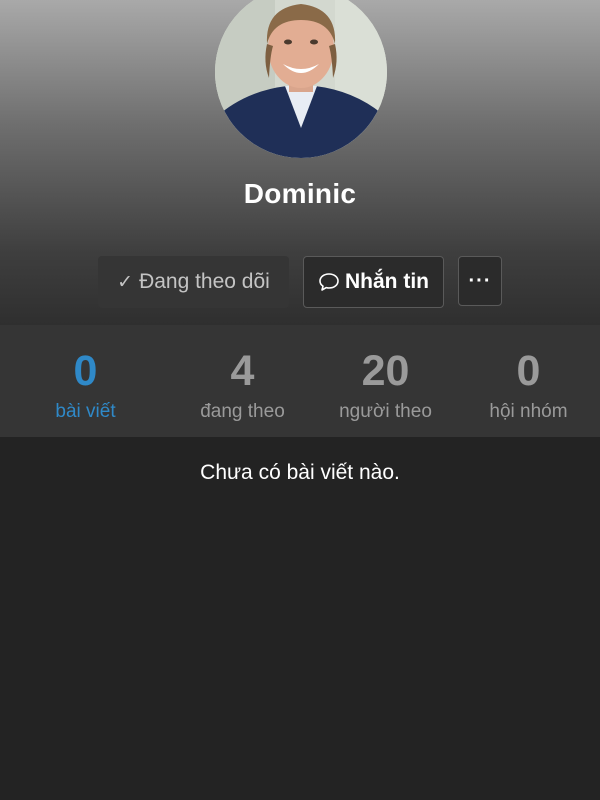  What do you see at coordinates (385, 371) in the screenshot?
I see `stat-count: 20` at bounding box center [385, 371].